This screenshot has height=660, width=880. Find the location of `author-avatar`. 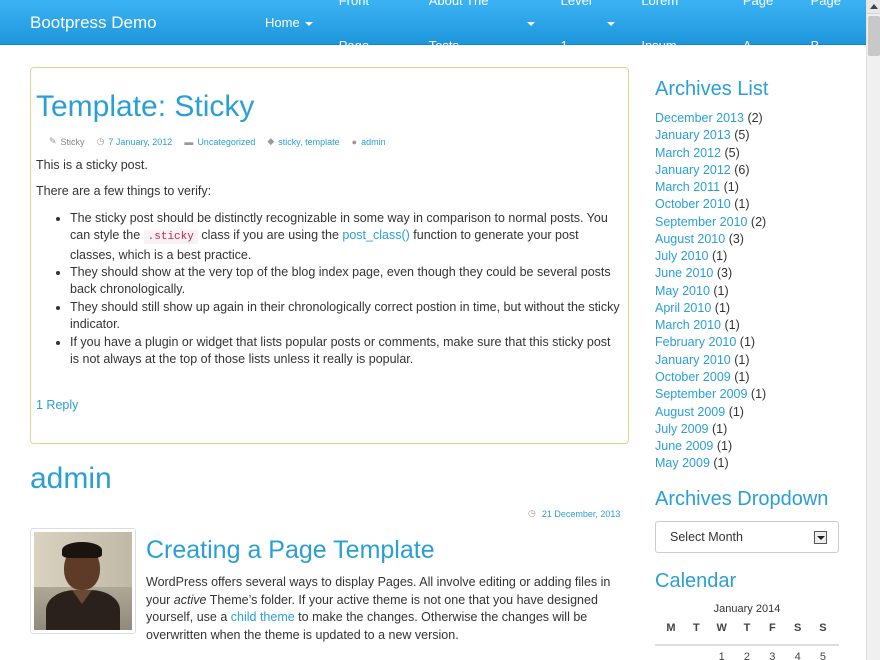

author-avatar is located at coordinates (83, 581).